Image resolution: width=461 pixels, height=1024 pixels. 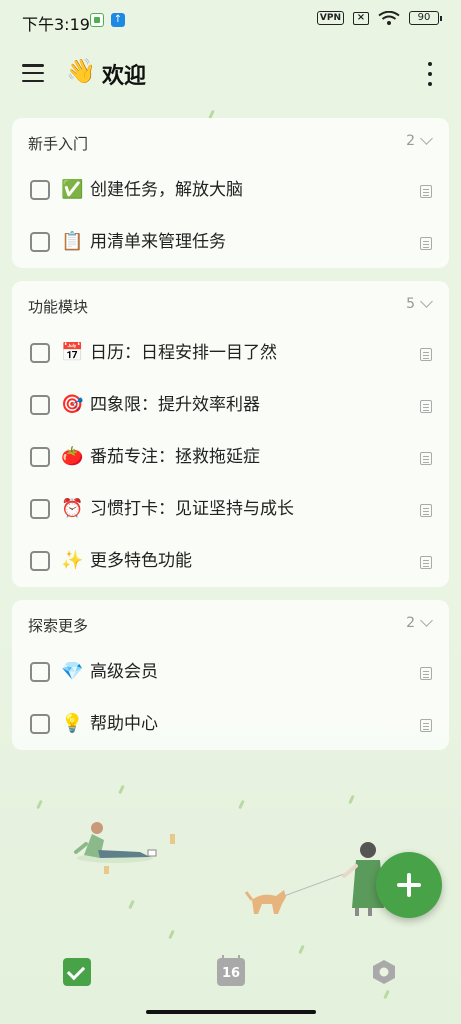 I want to click on task-item: ⏰ 习惯打卡：见证坚持与成长, so click(x=230, y=511).